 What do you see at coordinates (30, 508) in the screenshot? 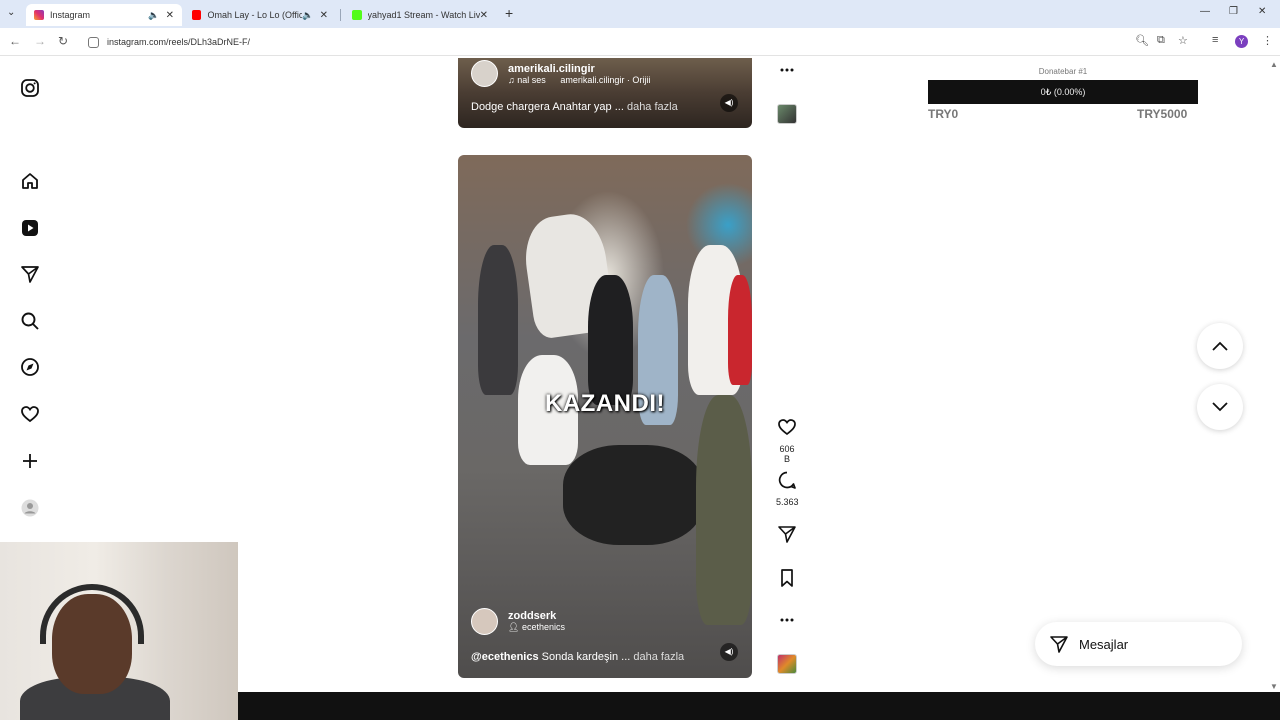
I see `profile-icon` at bounding box center [30, 508].